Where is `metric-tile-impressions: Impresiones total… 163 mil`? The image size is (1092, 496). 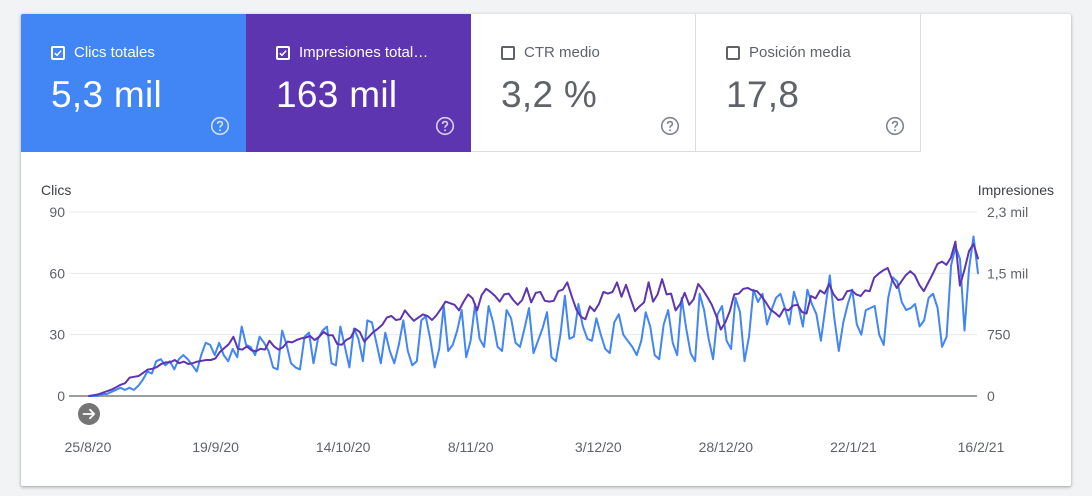
metric-tile-impressions: Impresiones total… 163 mil is located at coordinates (358, 83).